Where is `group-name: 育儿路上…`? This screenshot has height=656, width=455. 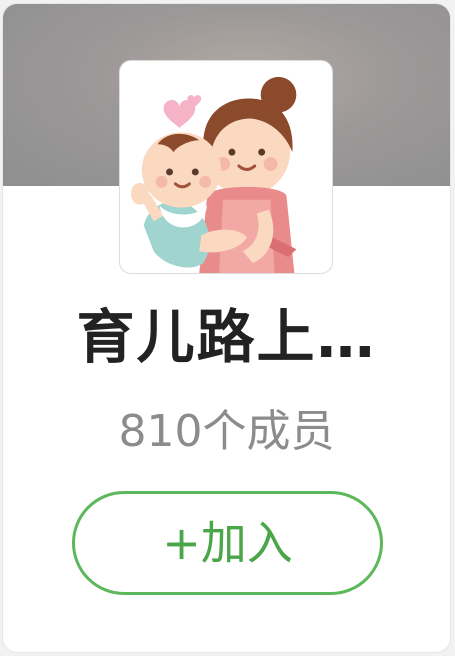
group-name: 育儿路上… is located at coordinates (226, 337).